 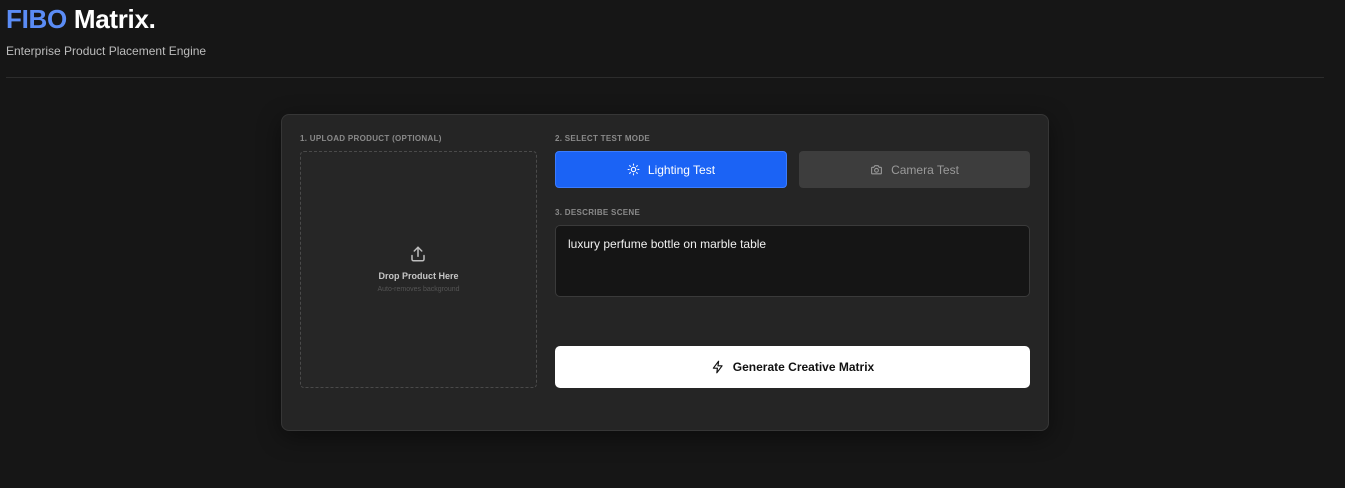 What do you see at coordinates (418, 289) in the screenshot?
I see `dropzone-subtitle: Auto-removes background` at bounding box center [418, 289].